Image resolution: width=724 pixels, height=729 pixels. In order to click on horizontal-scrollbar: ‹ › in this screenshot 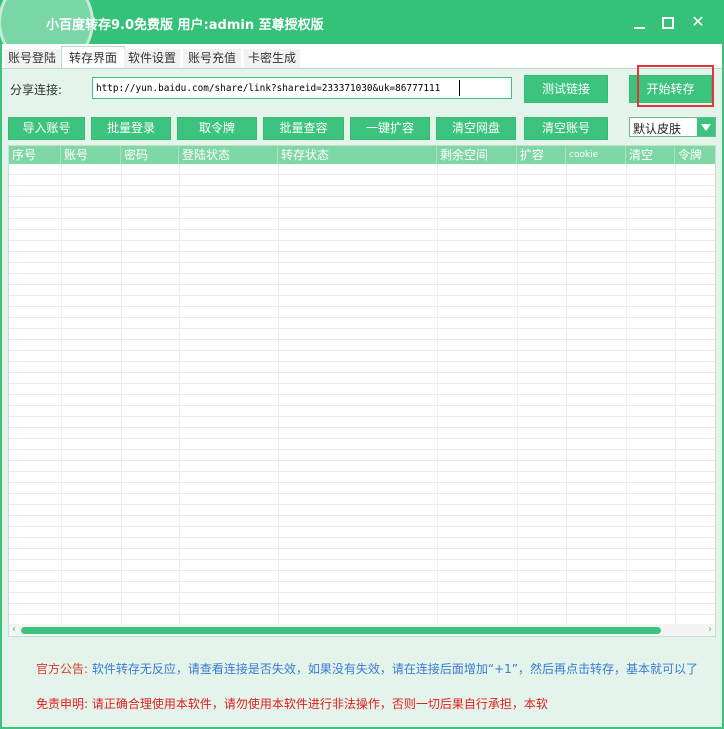, I will do `click(362, 630)`.